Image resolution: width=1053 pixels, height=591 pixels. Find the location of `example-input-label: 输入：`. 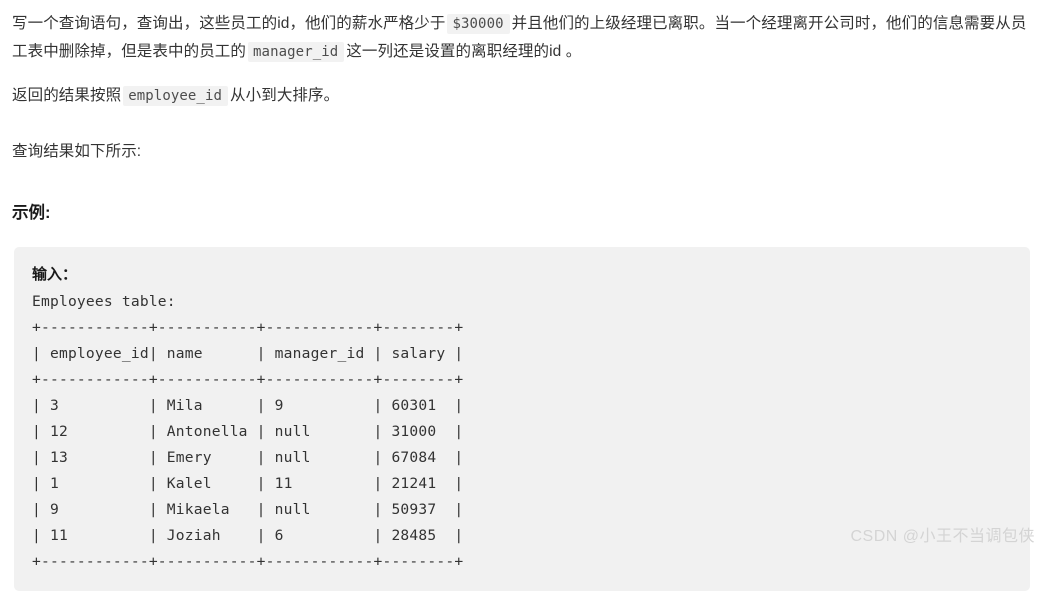

example-input-label: 输入： is located at coordinates (55, 274).